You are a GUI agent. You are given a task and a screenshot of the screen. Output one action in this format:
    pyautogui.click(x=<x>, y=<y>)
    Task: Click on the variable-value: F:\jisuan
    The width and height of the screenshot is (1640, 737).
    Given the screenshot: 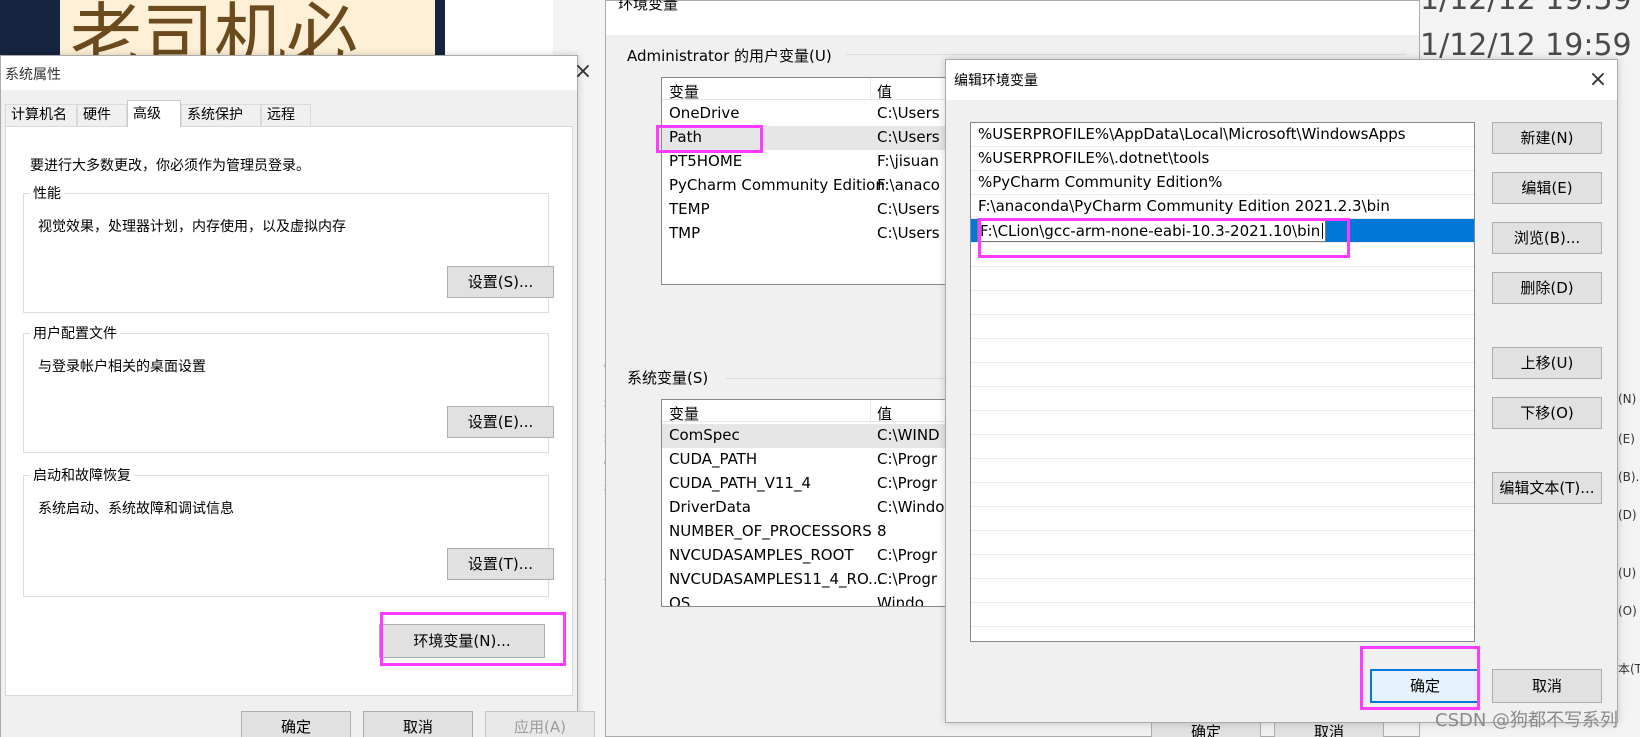 What is the action you would take?
    pyautogui.click(x=908, y=161)
    